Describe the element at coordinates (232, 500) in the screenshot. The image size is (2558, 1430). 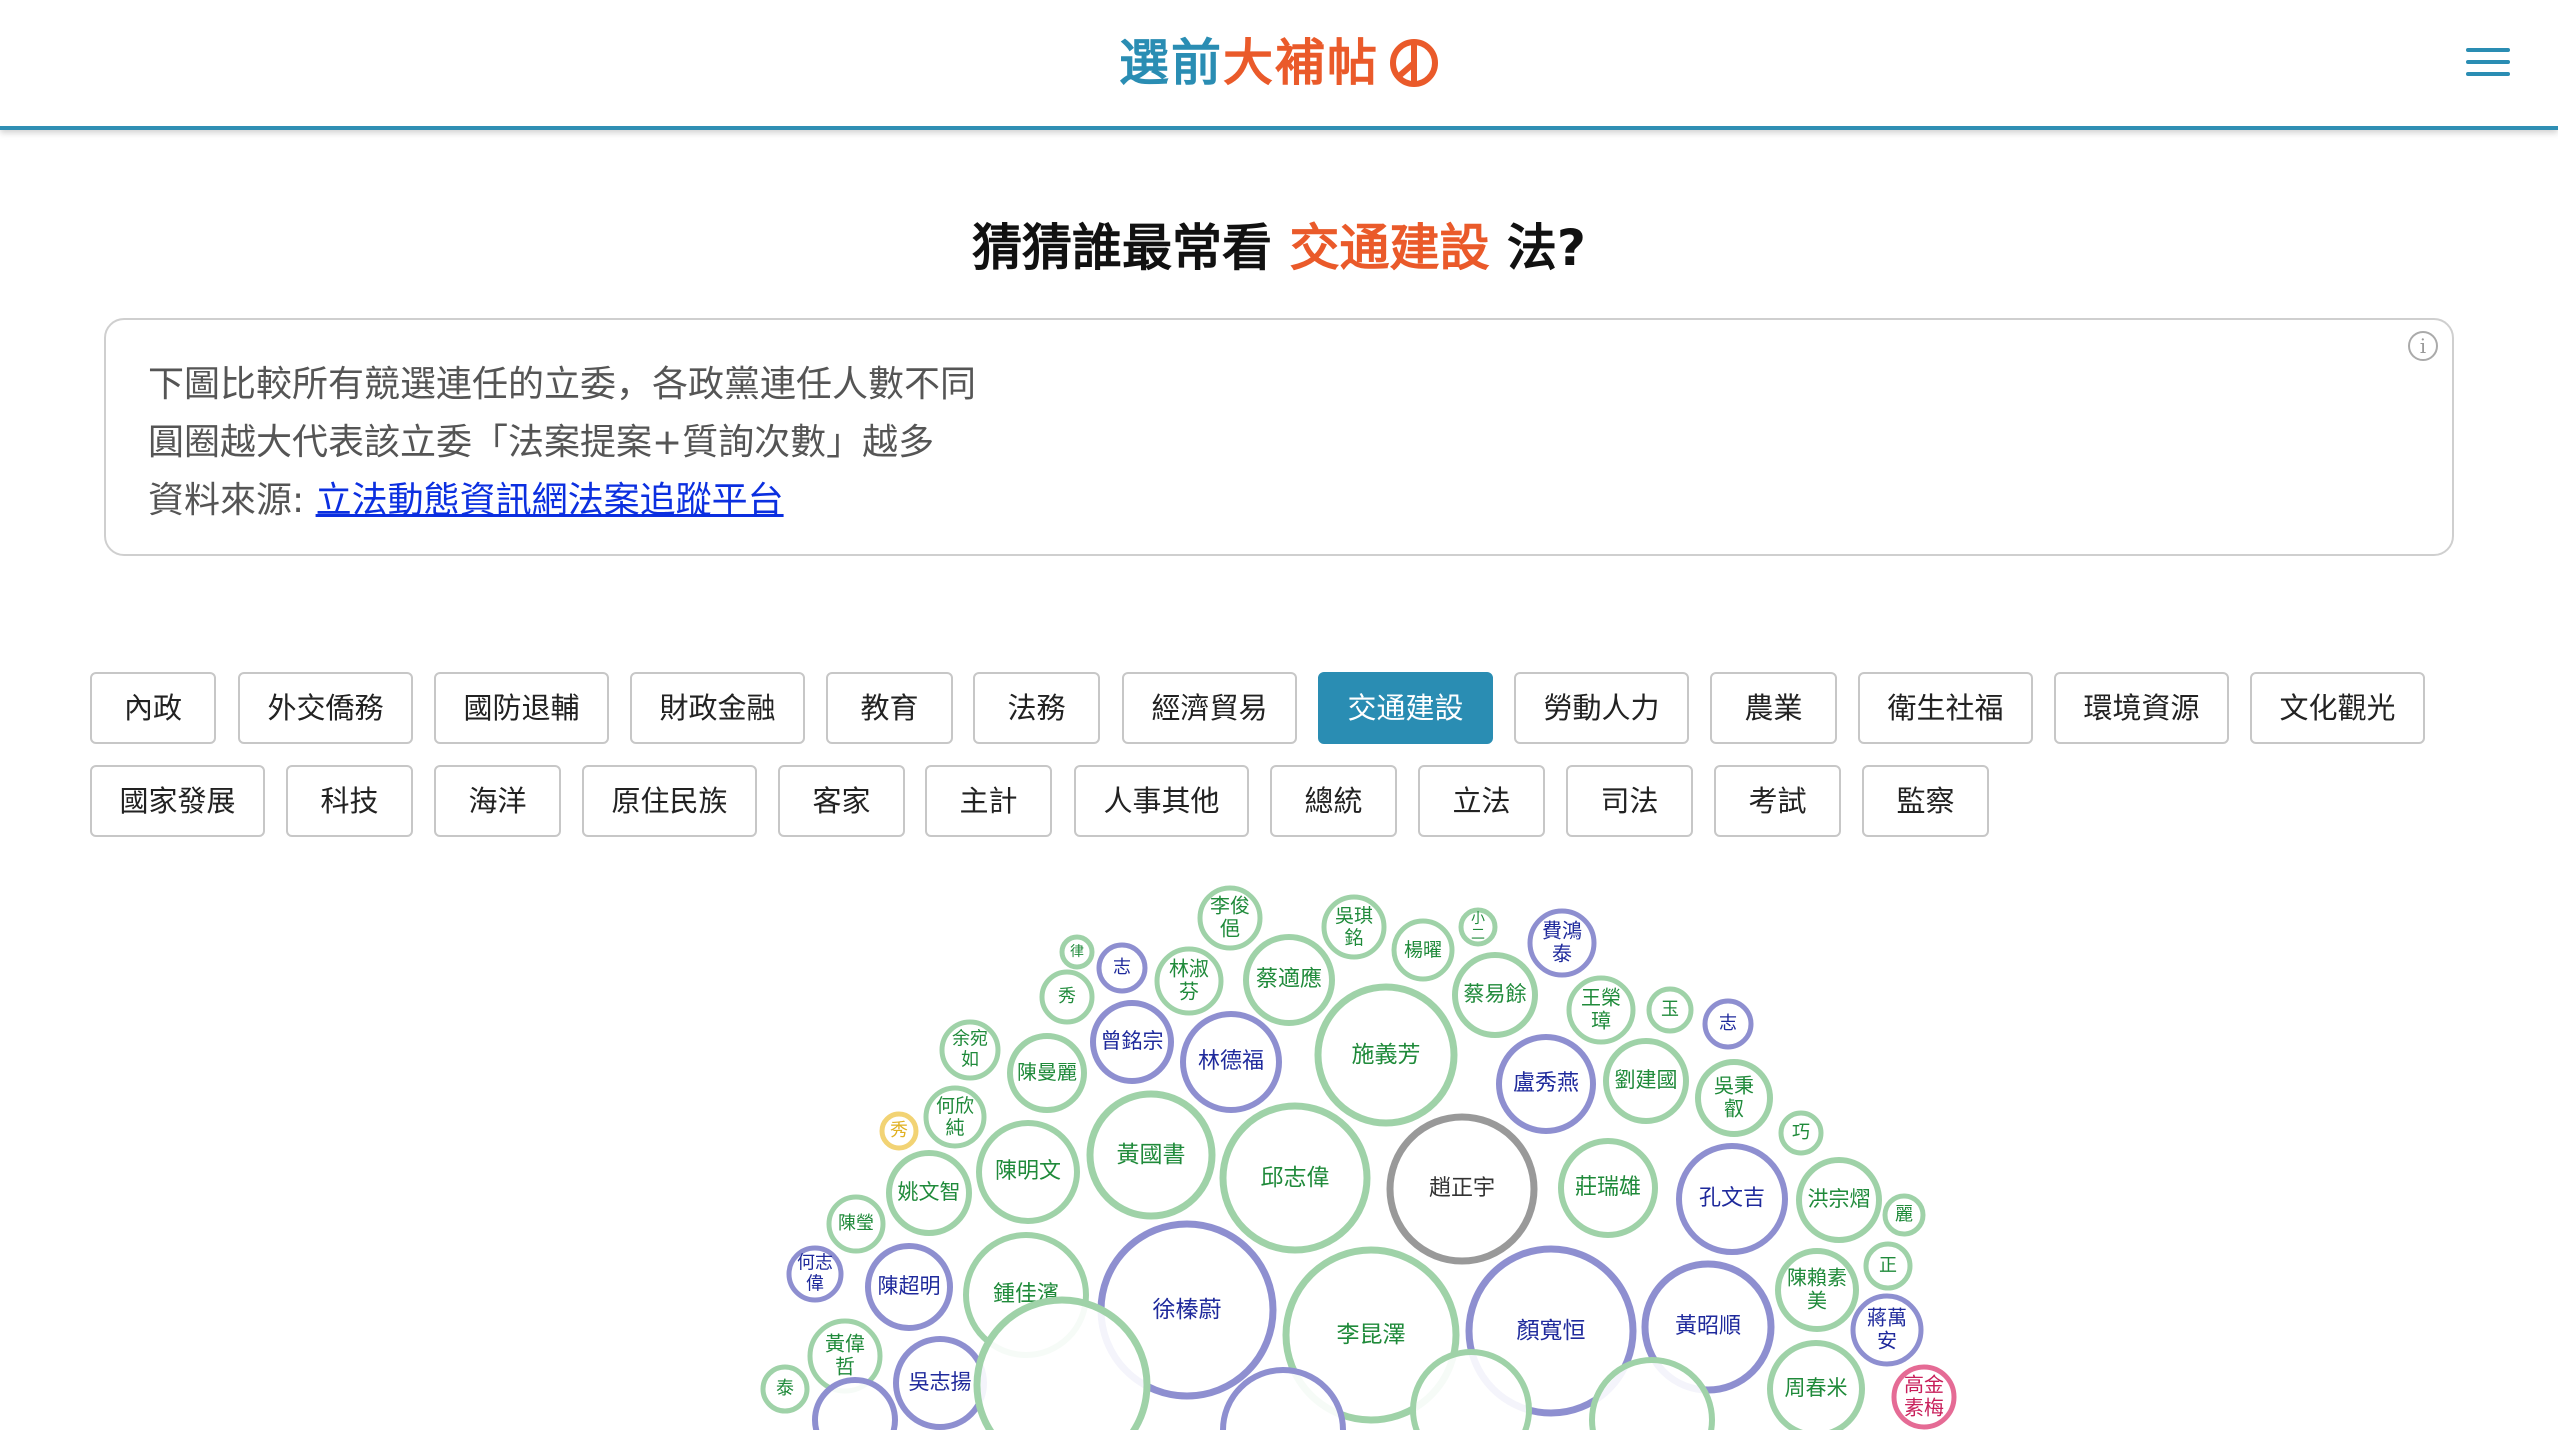
I see `source-label: 資料來源:` at that location.